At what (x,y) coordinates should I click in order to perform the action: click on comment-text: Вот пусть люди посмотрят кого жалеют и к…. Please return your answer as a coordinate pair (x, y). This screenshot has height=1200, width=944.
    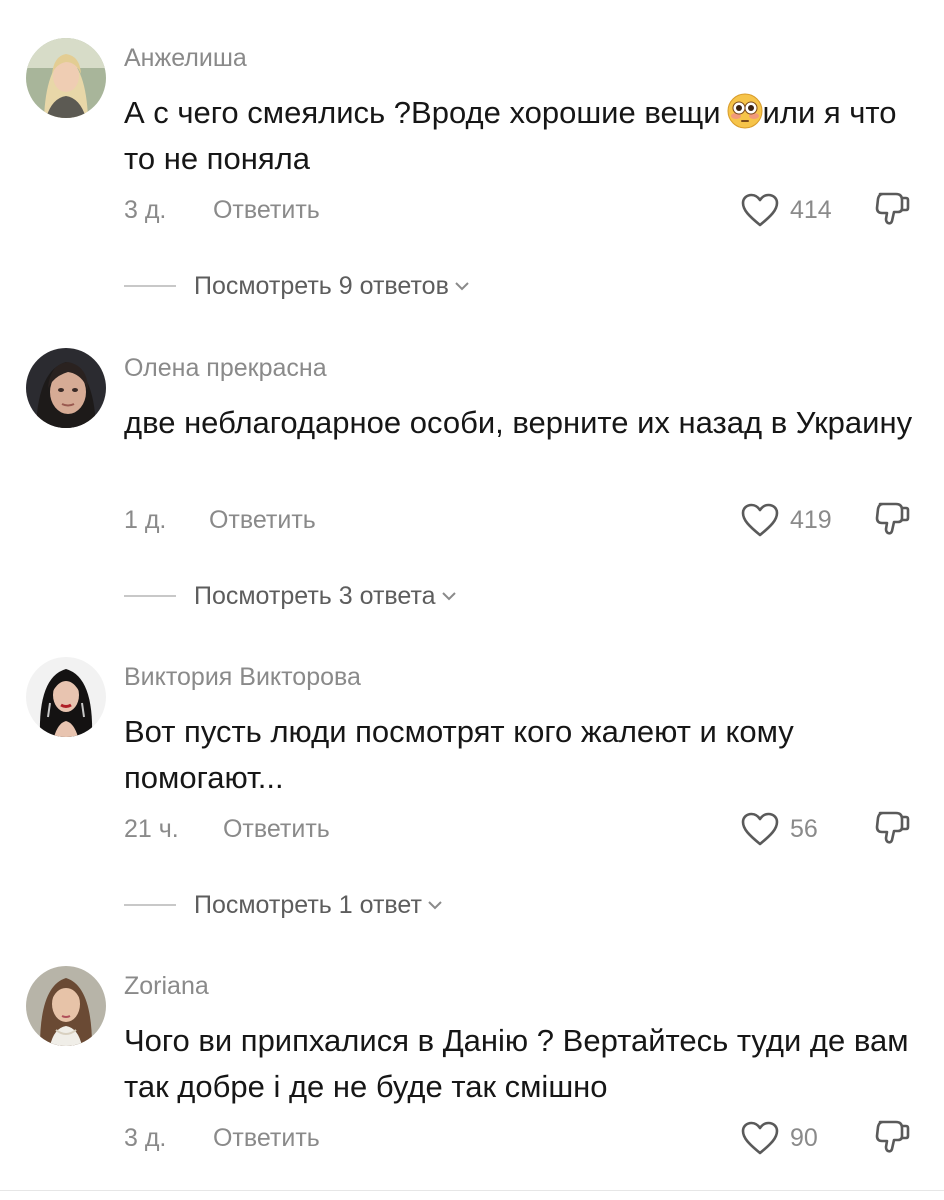
    Looking at the image, I should click on (459, 754).